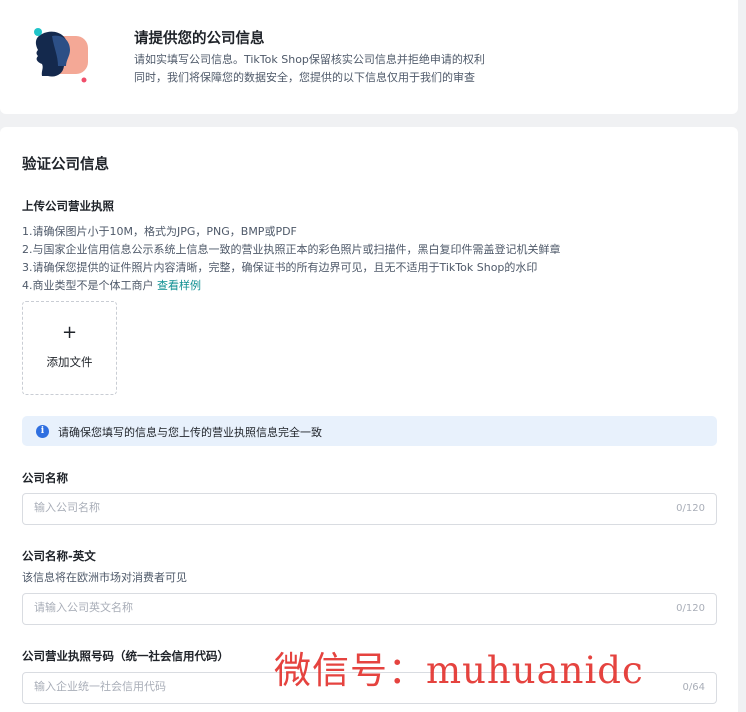 The image size is (746, 712). What do you see at coordinates (69, 362) in the screenshot?
I see `add-file-label: 添加文件` at bounding box center [69, 362].